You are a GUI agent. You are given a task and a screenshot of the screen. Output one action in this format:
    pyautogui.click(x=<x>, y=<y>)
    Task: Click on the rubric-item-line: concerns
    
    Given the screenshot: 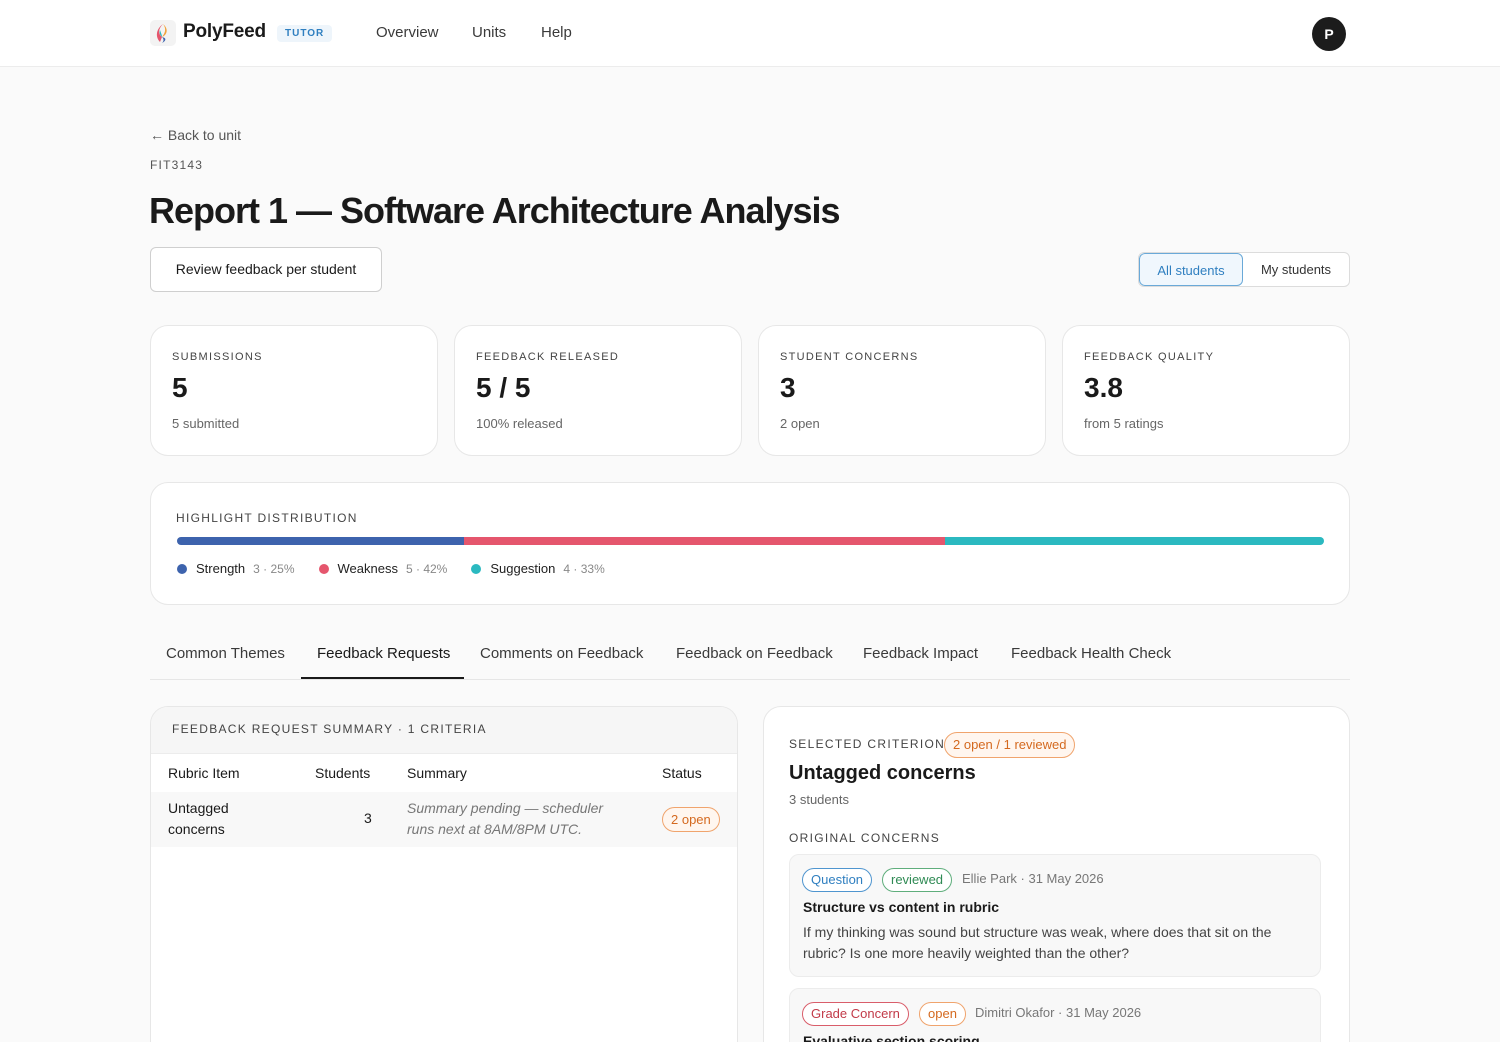 What is the action you would take?
    pyautogui.click(x=196, y=829)
    